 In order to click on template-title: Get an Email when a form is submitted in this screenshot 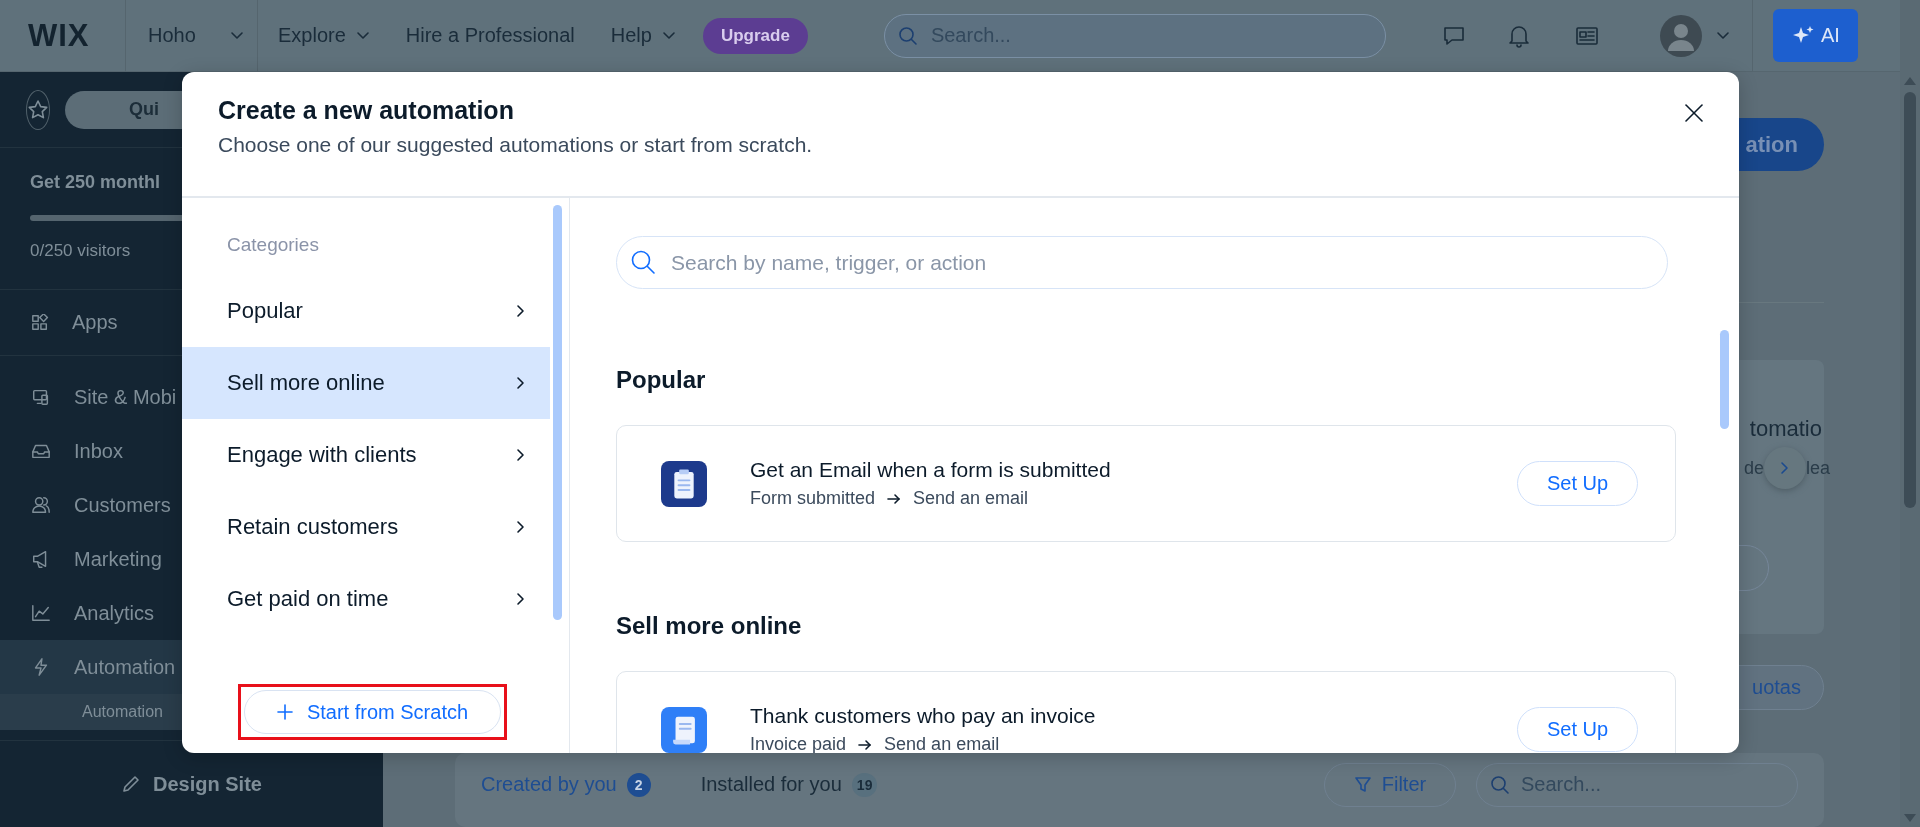, I will do `click(930, 470)`.